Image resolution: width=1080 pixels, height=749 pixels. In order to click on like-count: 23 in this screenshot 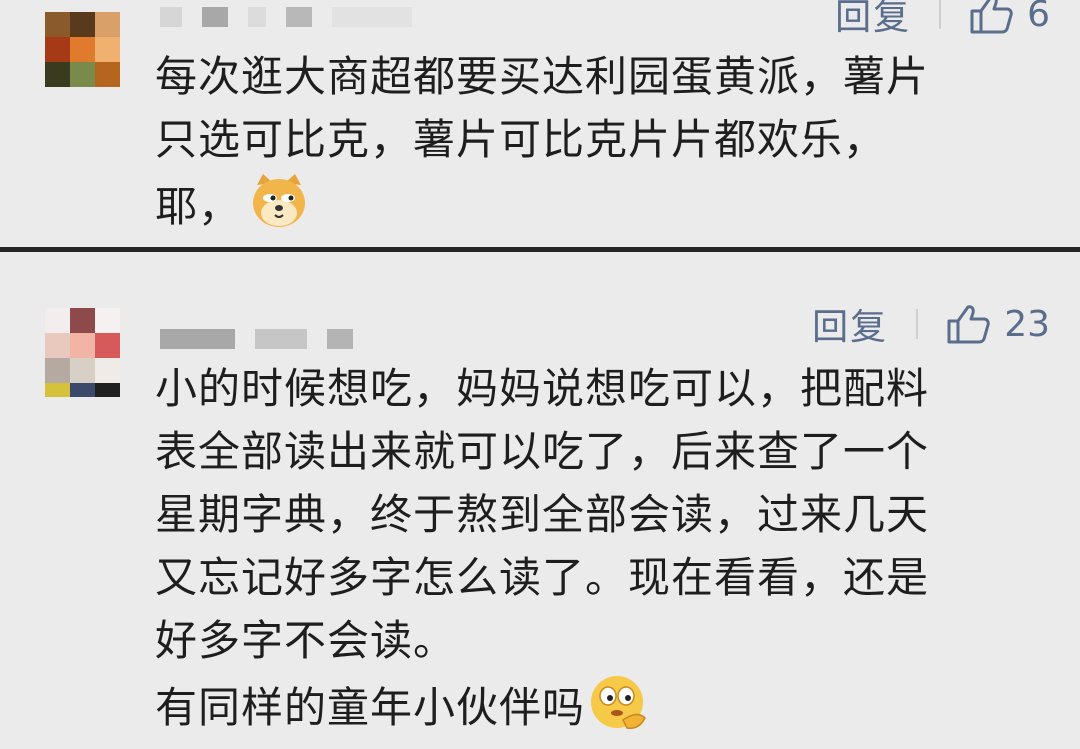, I will do `click(1027, 324)`.